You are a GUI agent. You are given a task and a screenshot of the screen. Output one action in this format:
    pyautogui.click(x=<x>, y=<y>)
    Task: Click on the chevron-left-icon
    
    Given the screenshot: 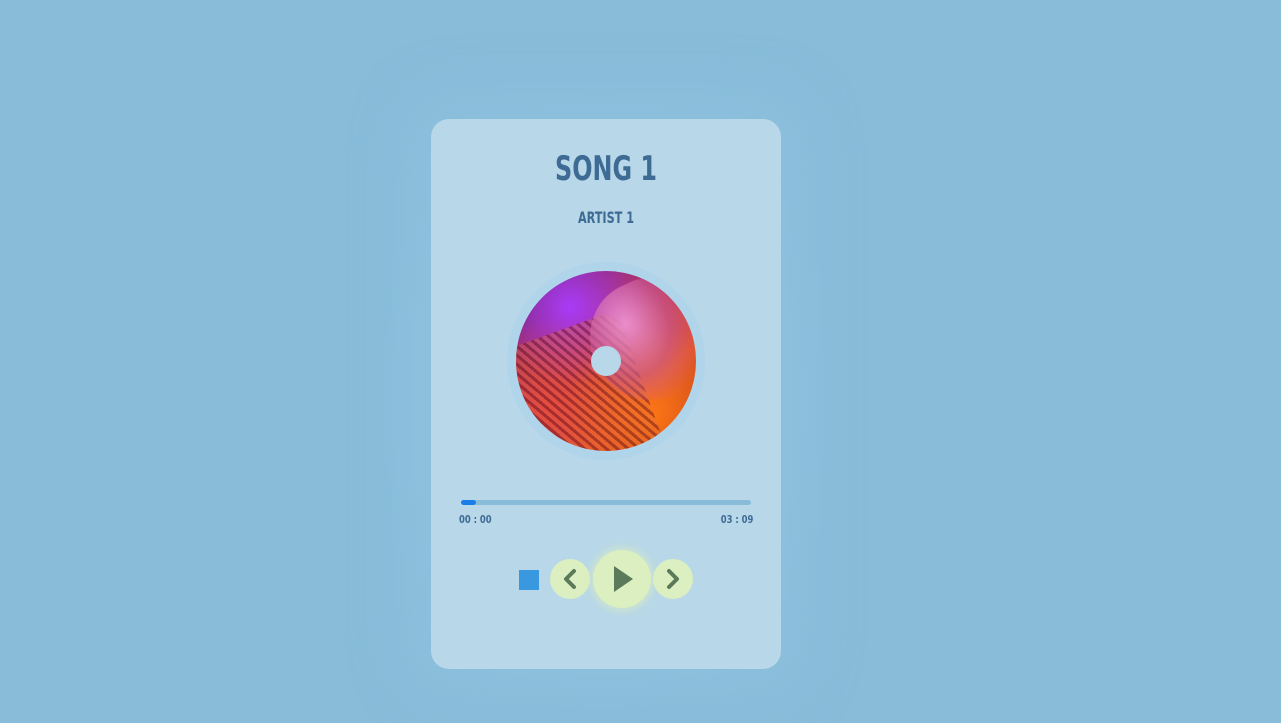 What is the action you would take?
    pyautogui.click(x=570, y=579)
    